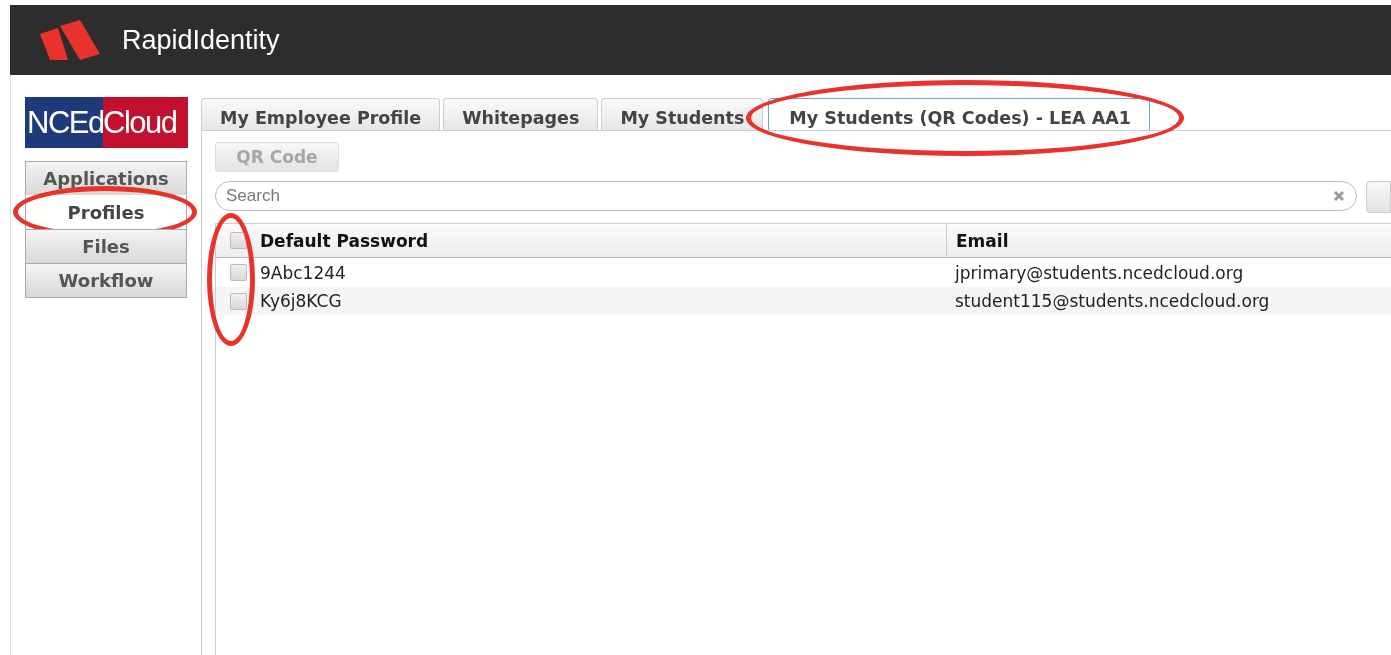 Image resolution: width=1391 pixels, height=655 pixels. Describe the element at coordinates (682, 114) in the screenshot. I see `tab: My Students` at that location.